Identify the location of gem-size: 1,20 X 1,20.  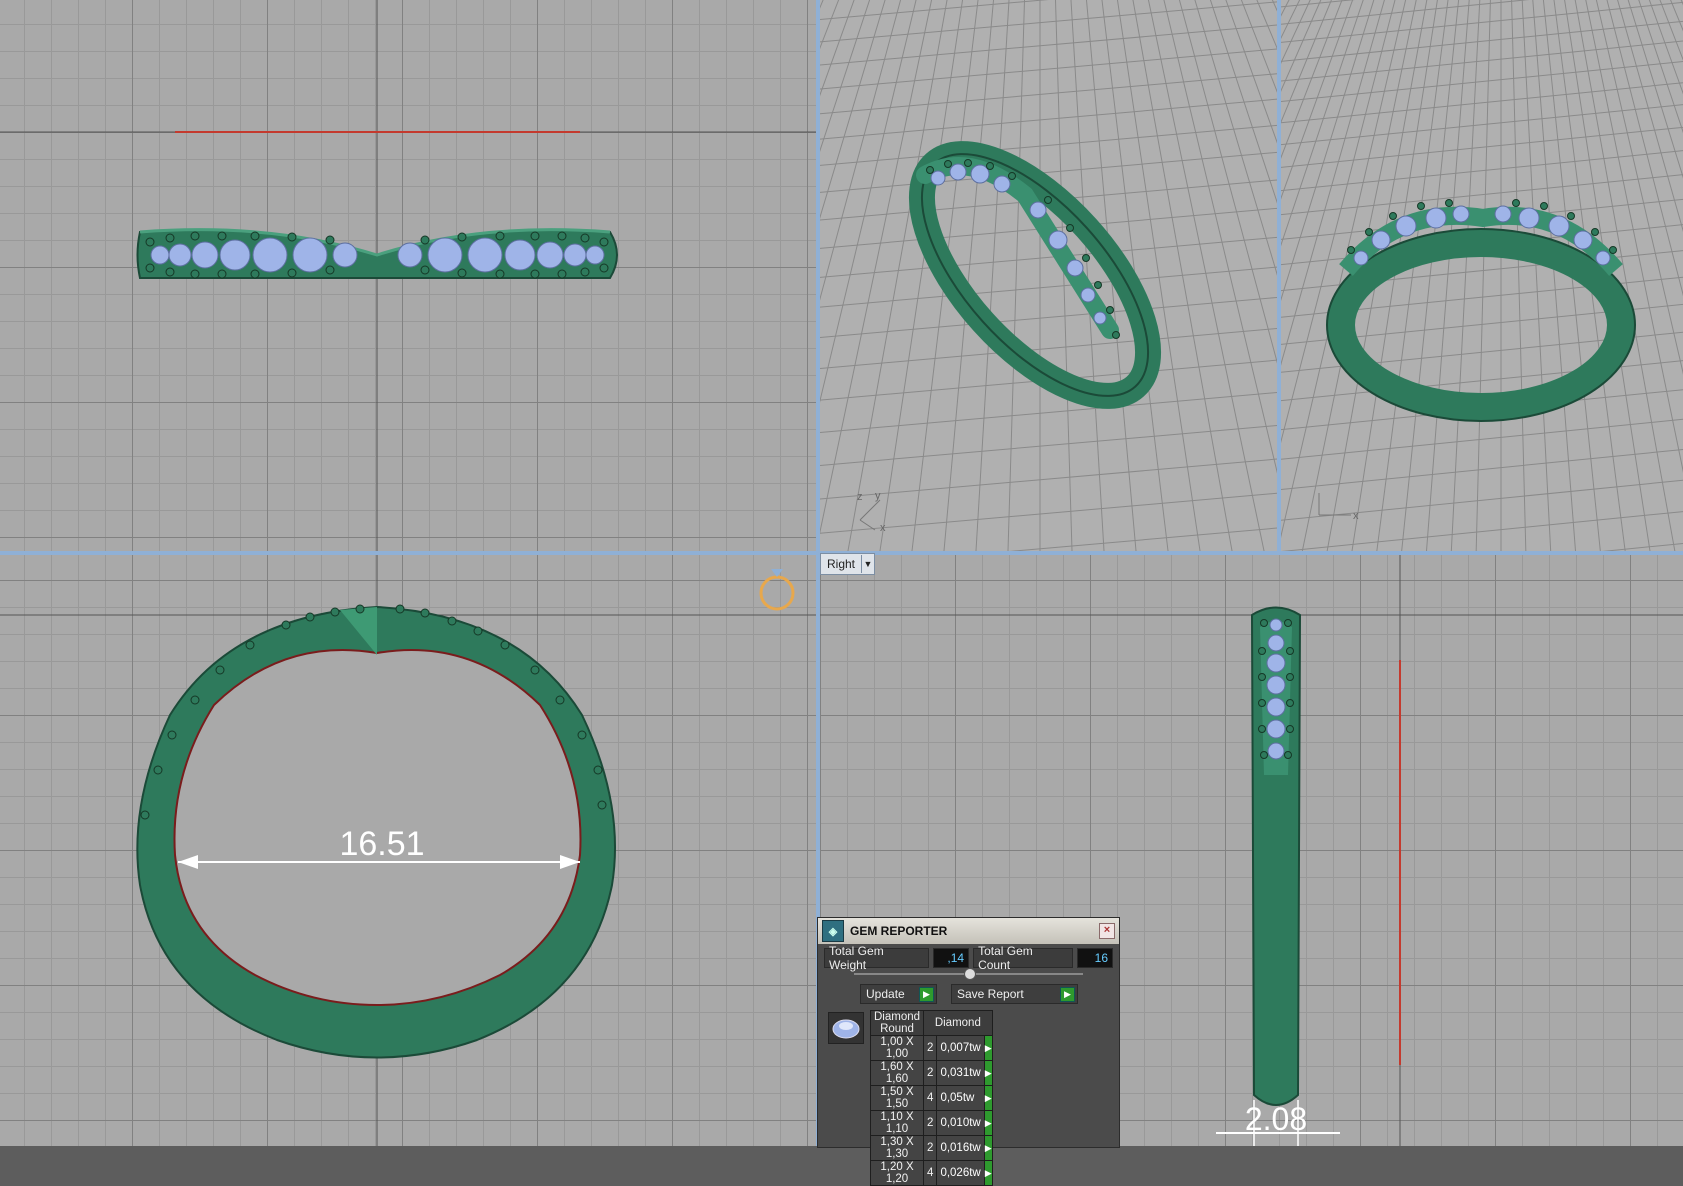
(897, 1173).